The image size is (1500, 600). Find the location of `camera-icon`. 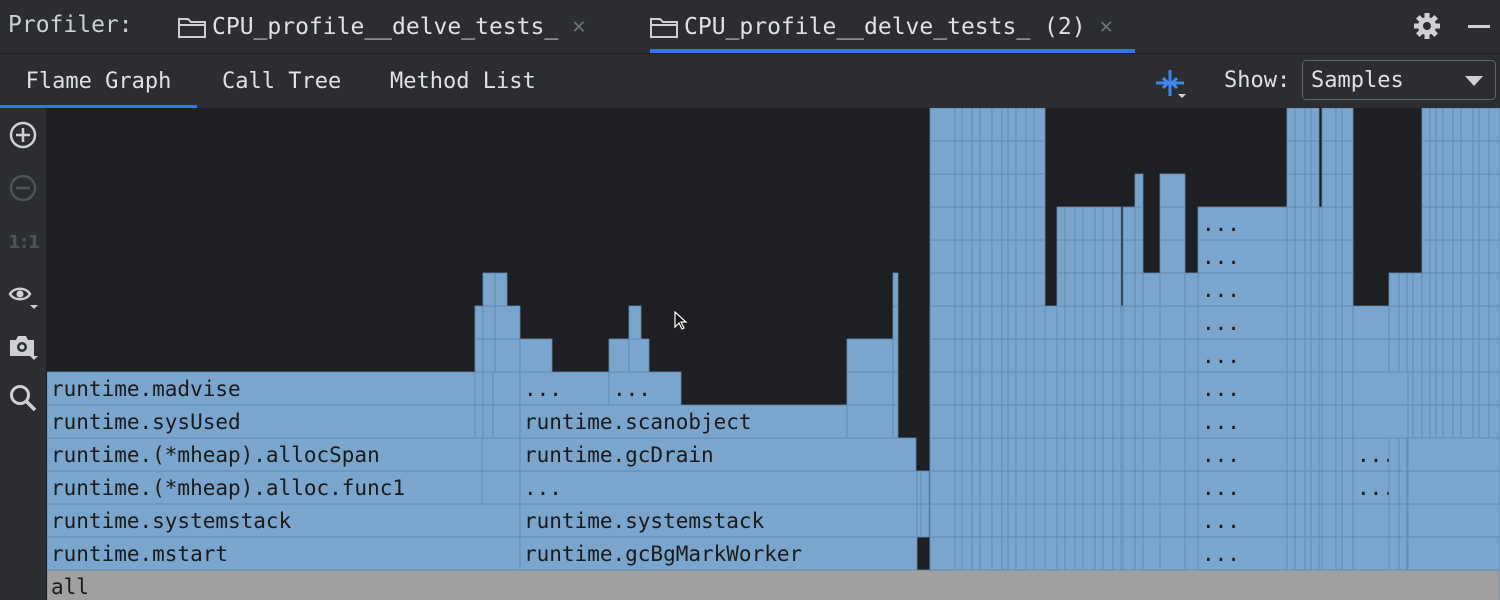

camera-icon is located at coordinates (23, 347).